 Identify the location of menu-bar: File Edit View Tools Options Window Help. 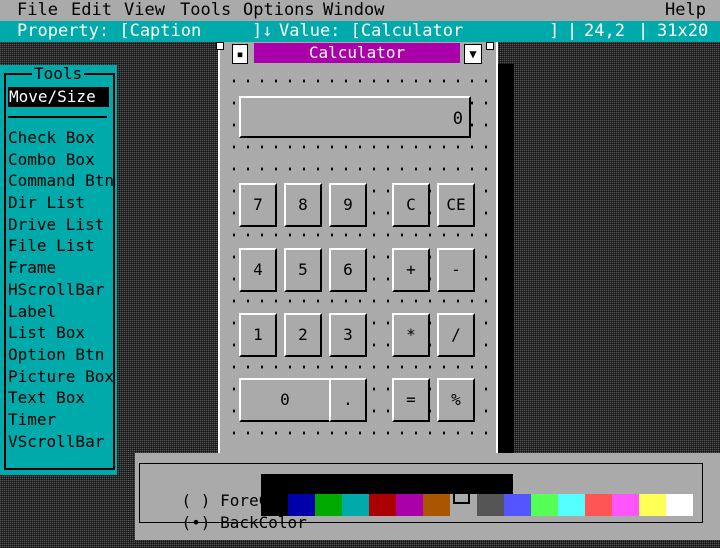
(360, 10).